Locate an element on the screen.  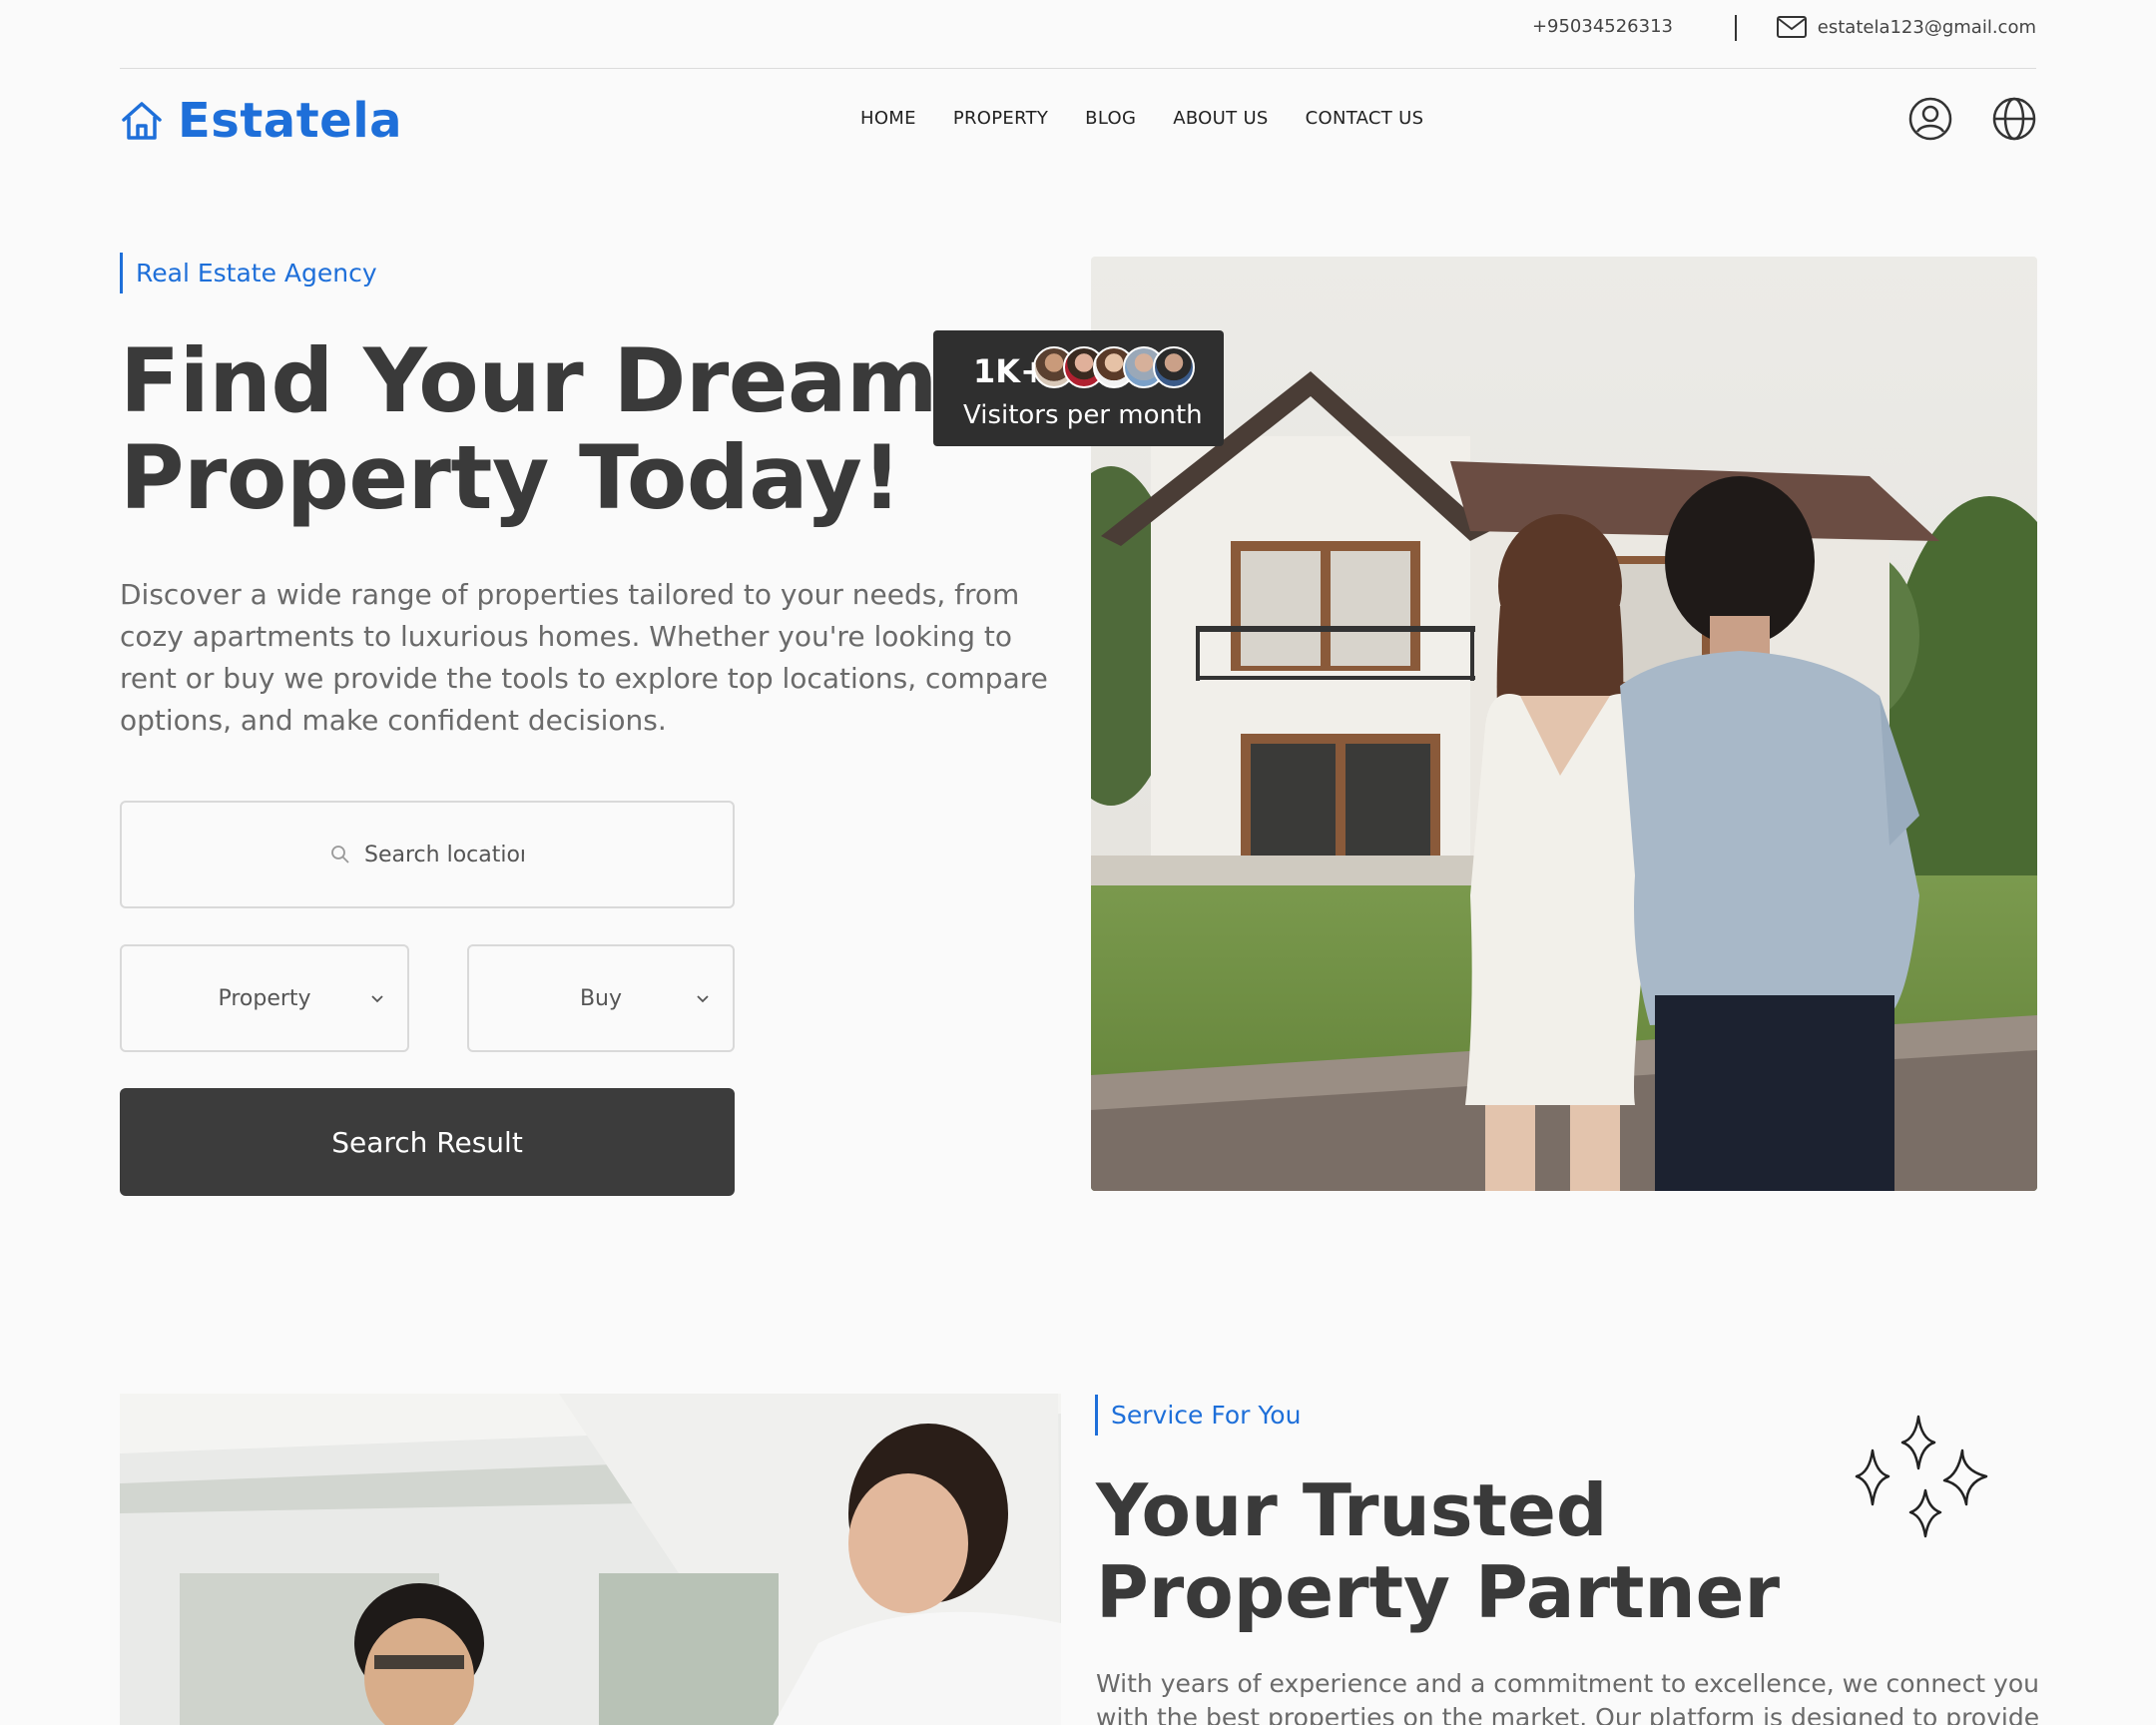
user-icon is located at coordinates (1930, 119).